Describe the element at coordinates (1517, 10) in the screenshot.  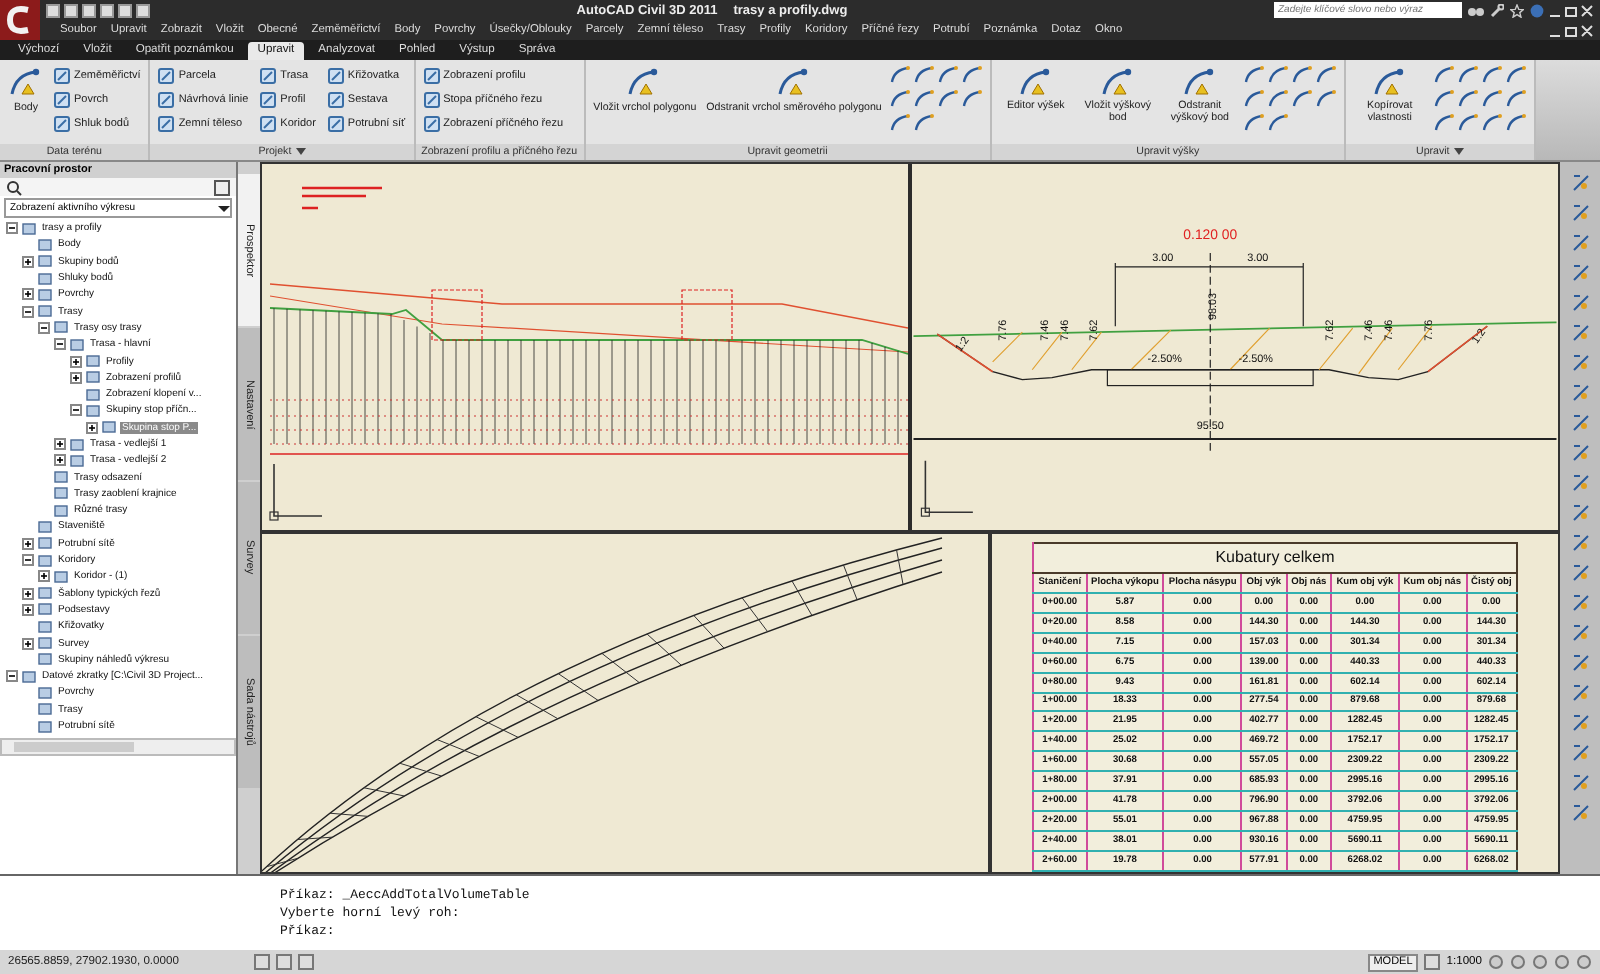
I see `star-icon` at that location.